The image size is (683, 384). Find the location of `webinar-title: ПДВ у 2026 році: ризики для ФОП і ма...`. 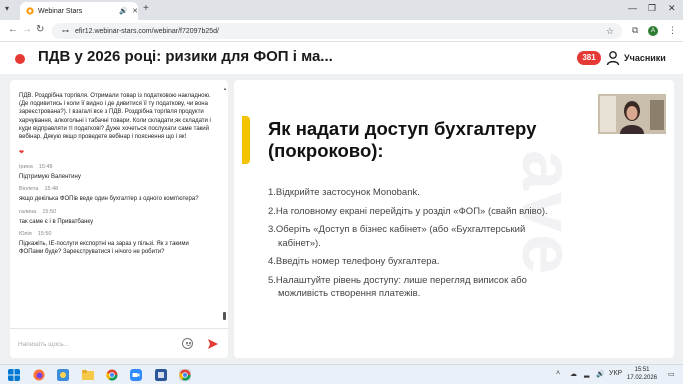

webinar-title: ПДВ у 2026 році: ризики для ФОП і ма... is located at coordinates (185, 56).